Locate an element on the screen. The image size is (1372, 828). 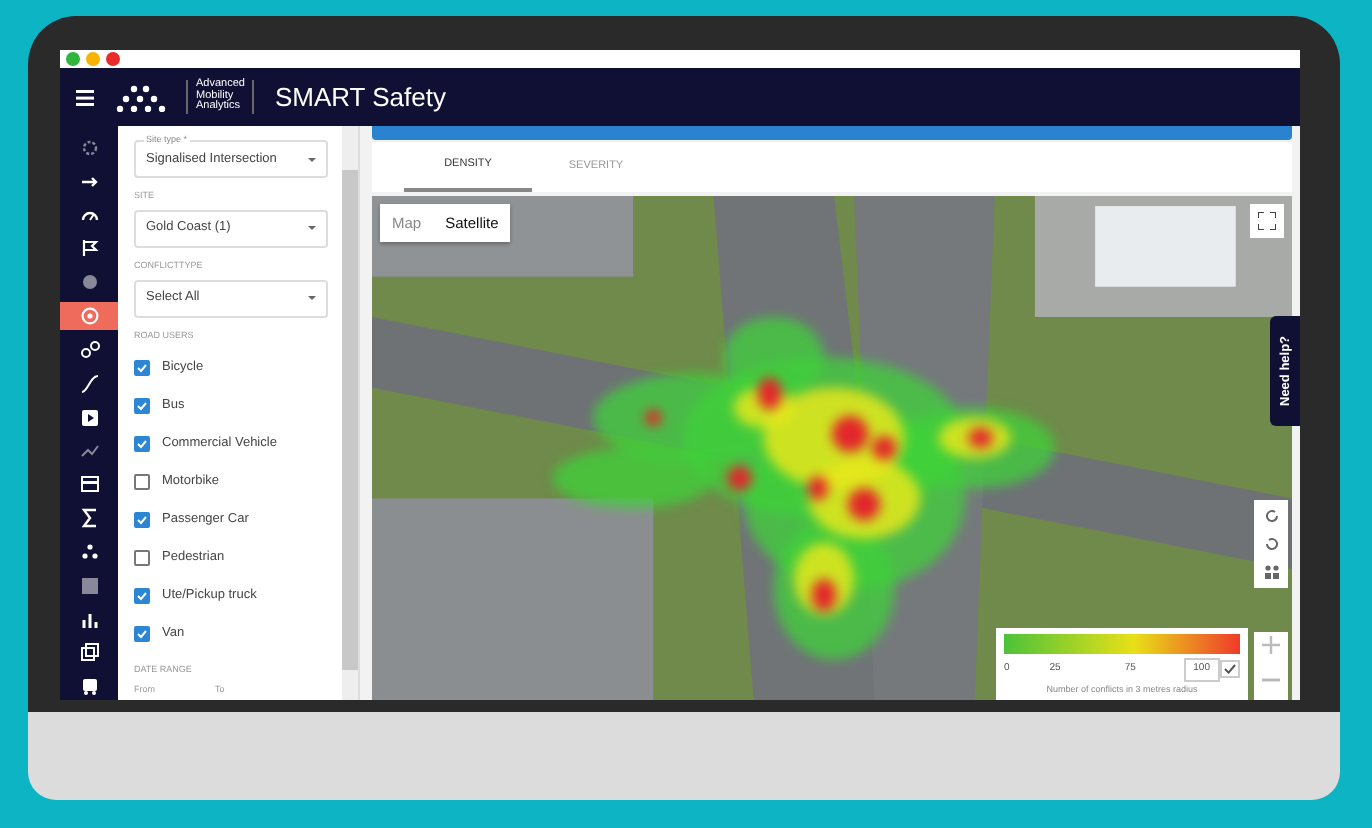
sigma-icon is located at coordinates (89, 518).